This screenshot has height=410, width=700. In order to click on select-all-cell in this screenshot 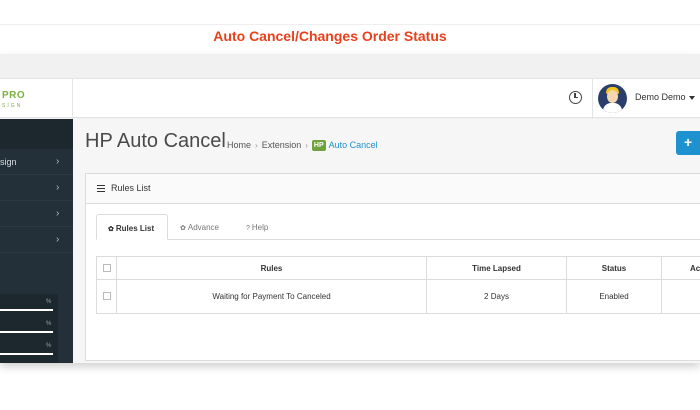, I will do `click(107, 268)`.